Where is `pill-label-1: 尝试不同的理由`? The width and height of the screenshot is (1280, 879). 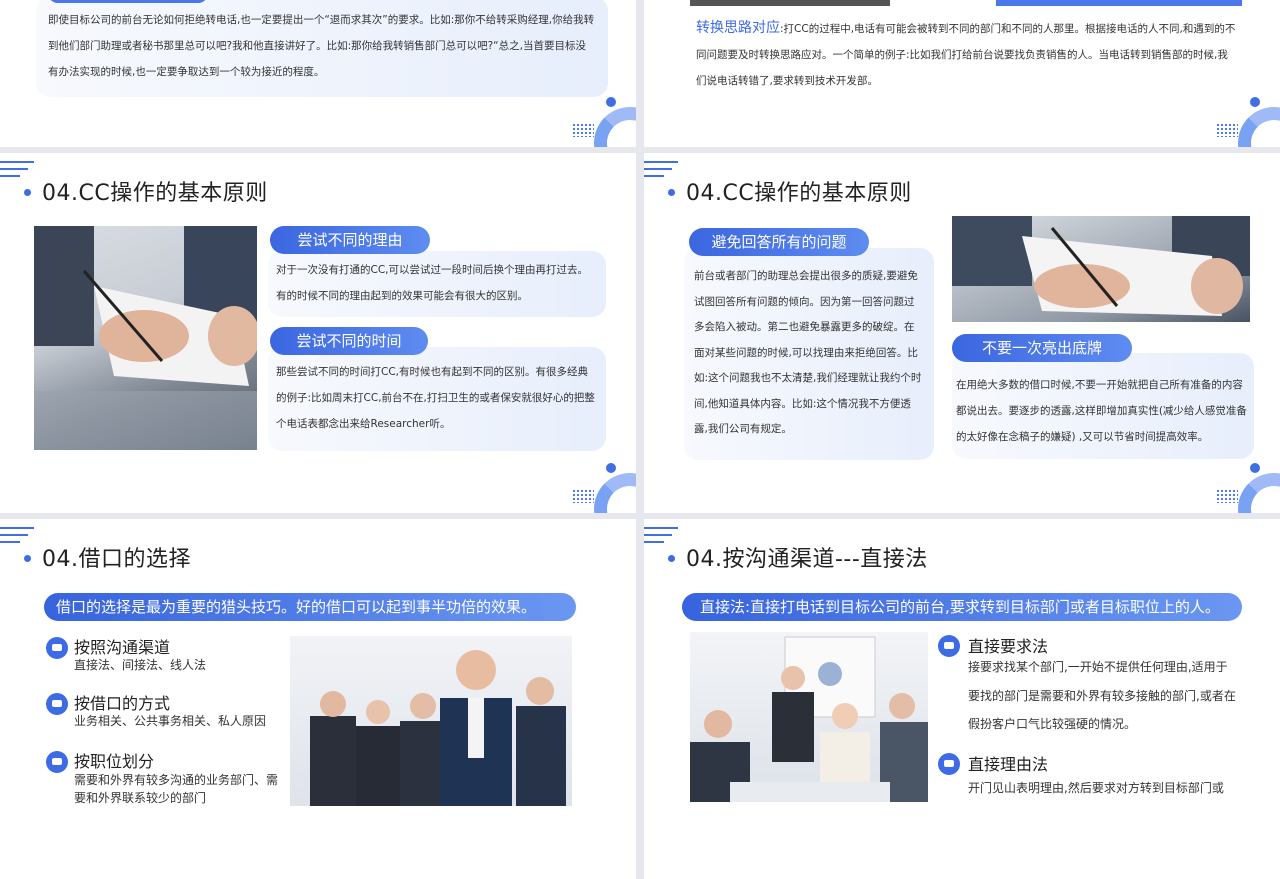 pill-label-1: 尝试不同的理由 is located at coordinates (350, 240).